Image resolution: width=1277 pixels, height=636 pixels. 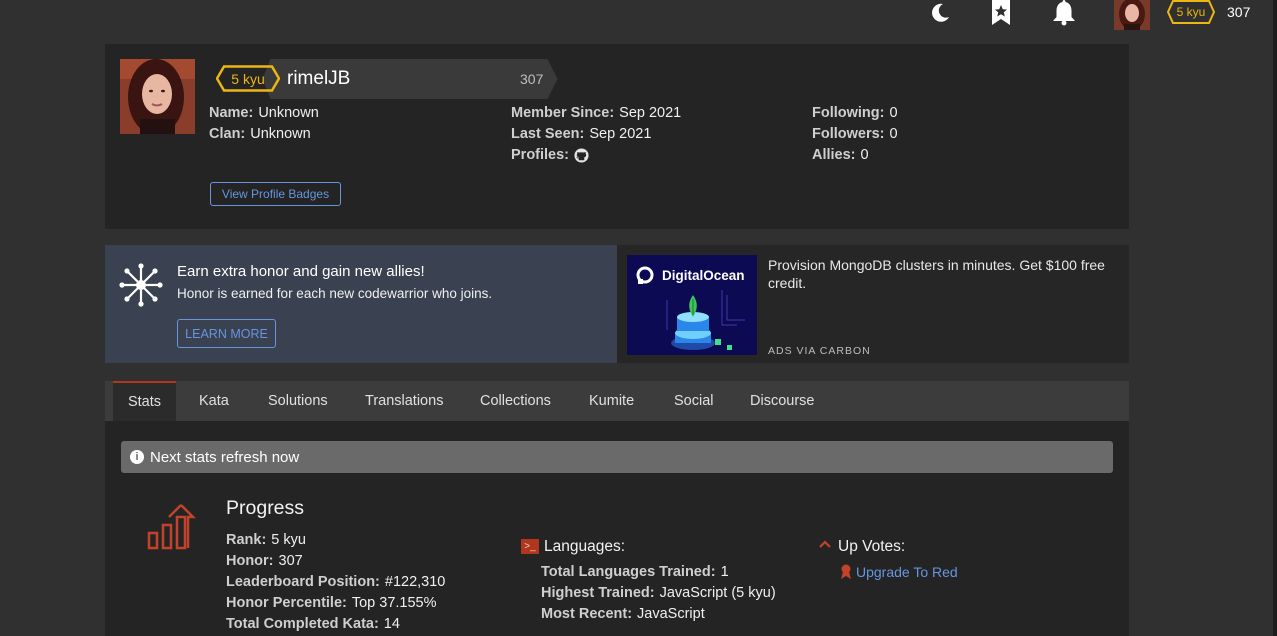 What do you see at coordinates (303, 582) in the screenshot?
I see `leaderboard-label: Leaderboard Position:` at bounding box center [303, 582].